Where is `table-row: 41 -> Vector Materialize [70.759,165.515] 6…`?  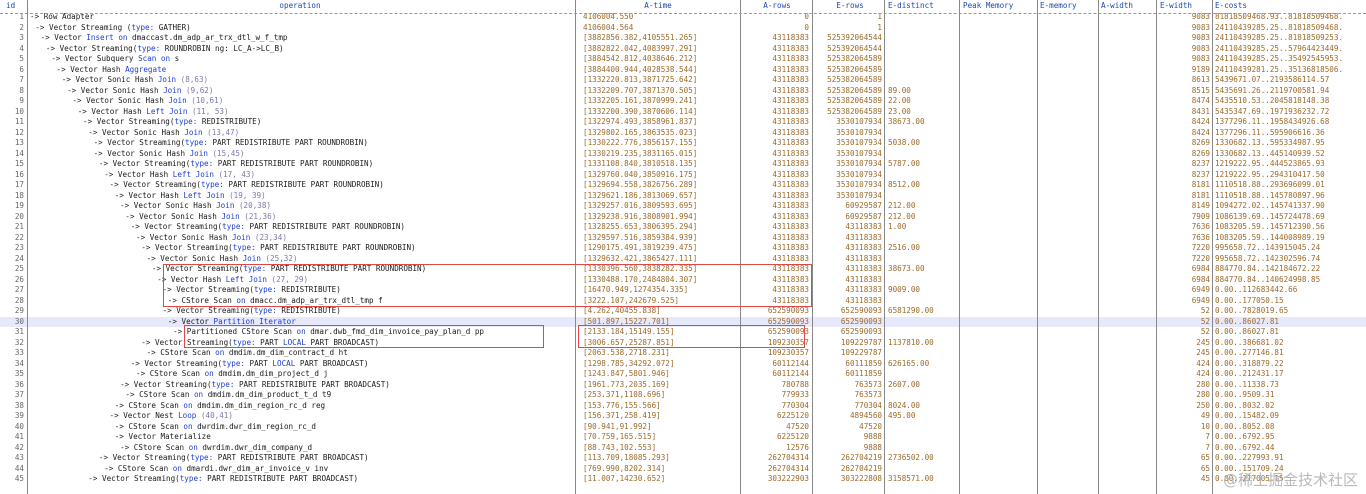 table-row: 41 -> Vector Materialize [70.759,165.515] 6… is located at coordinates (683, 437).